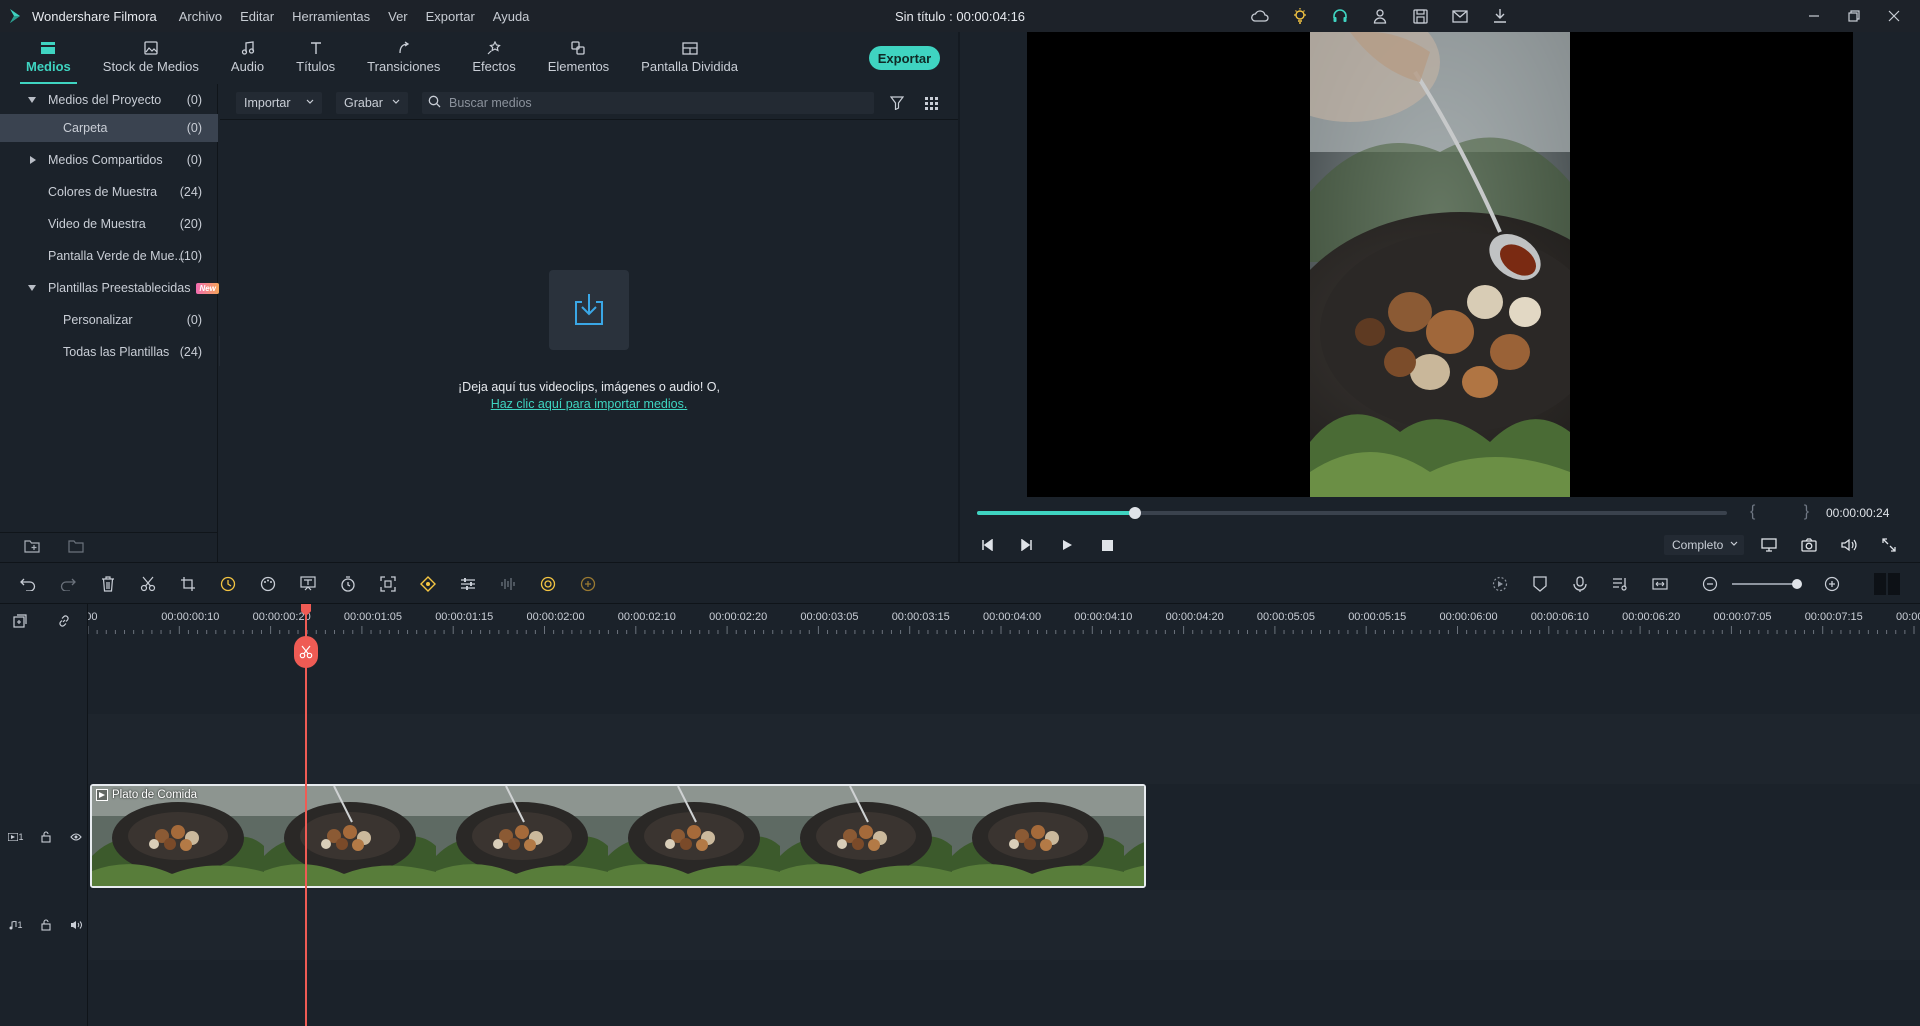  I want to click on playhead-scissors-icon, so click(306, 652).